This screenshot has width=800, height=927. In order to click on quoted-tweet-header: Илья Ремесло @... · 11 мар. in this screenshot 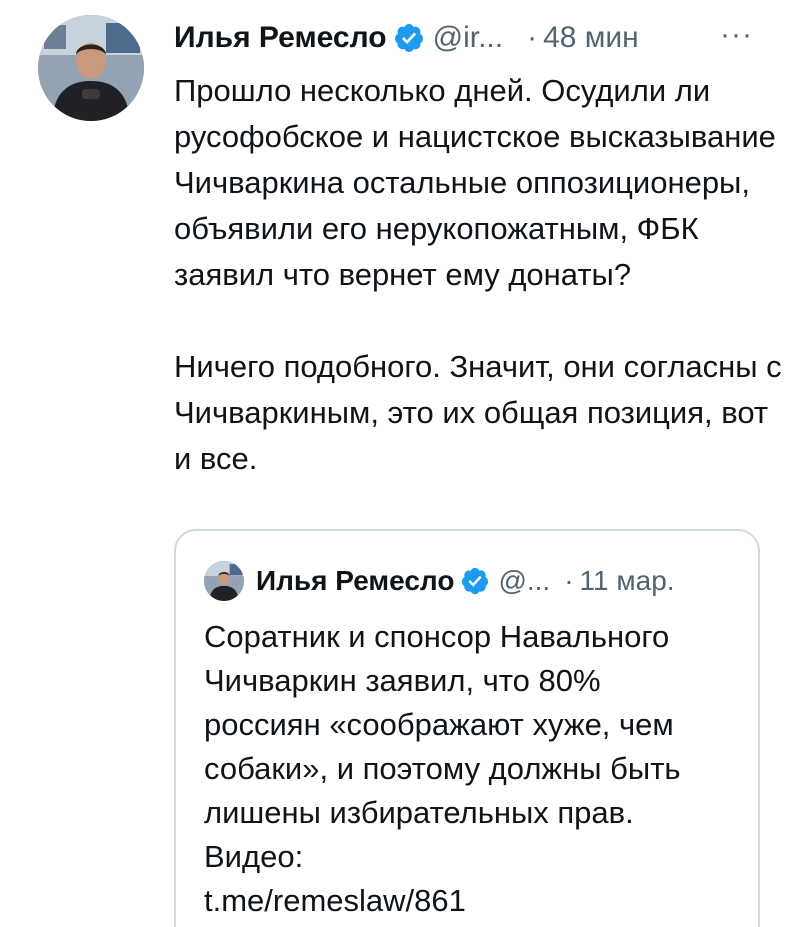, I will do `click(439, 581)`.